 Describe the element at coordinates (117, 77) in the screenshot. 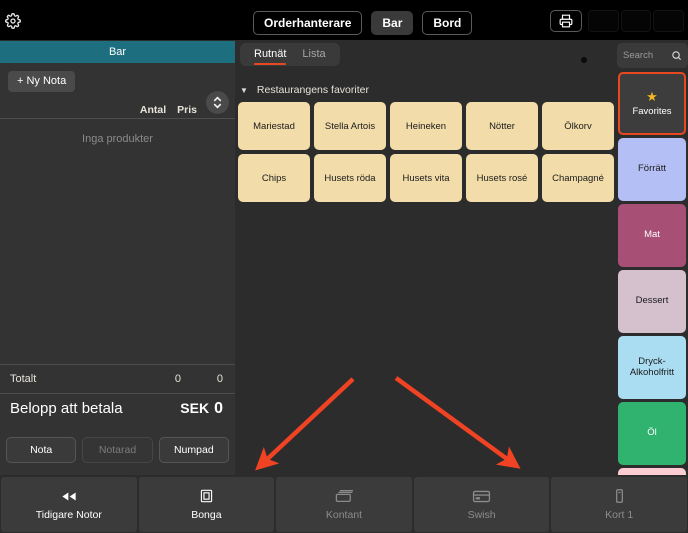

I see `new-note-row: + Ny Nota` at that location.